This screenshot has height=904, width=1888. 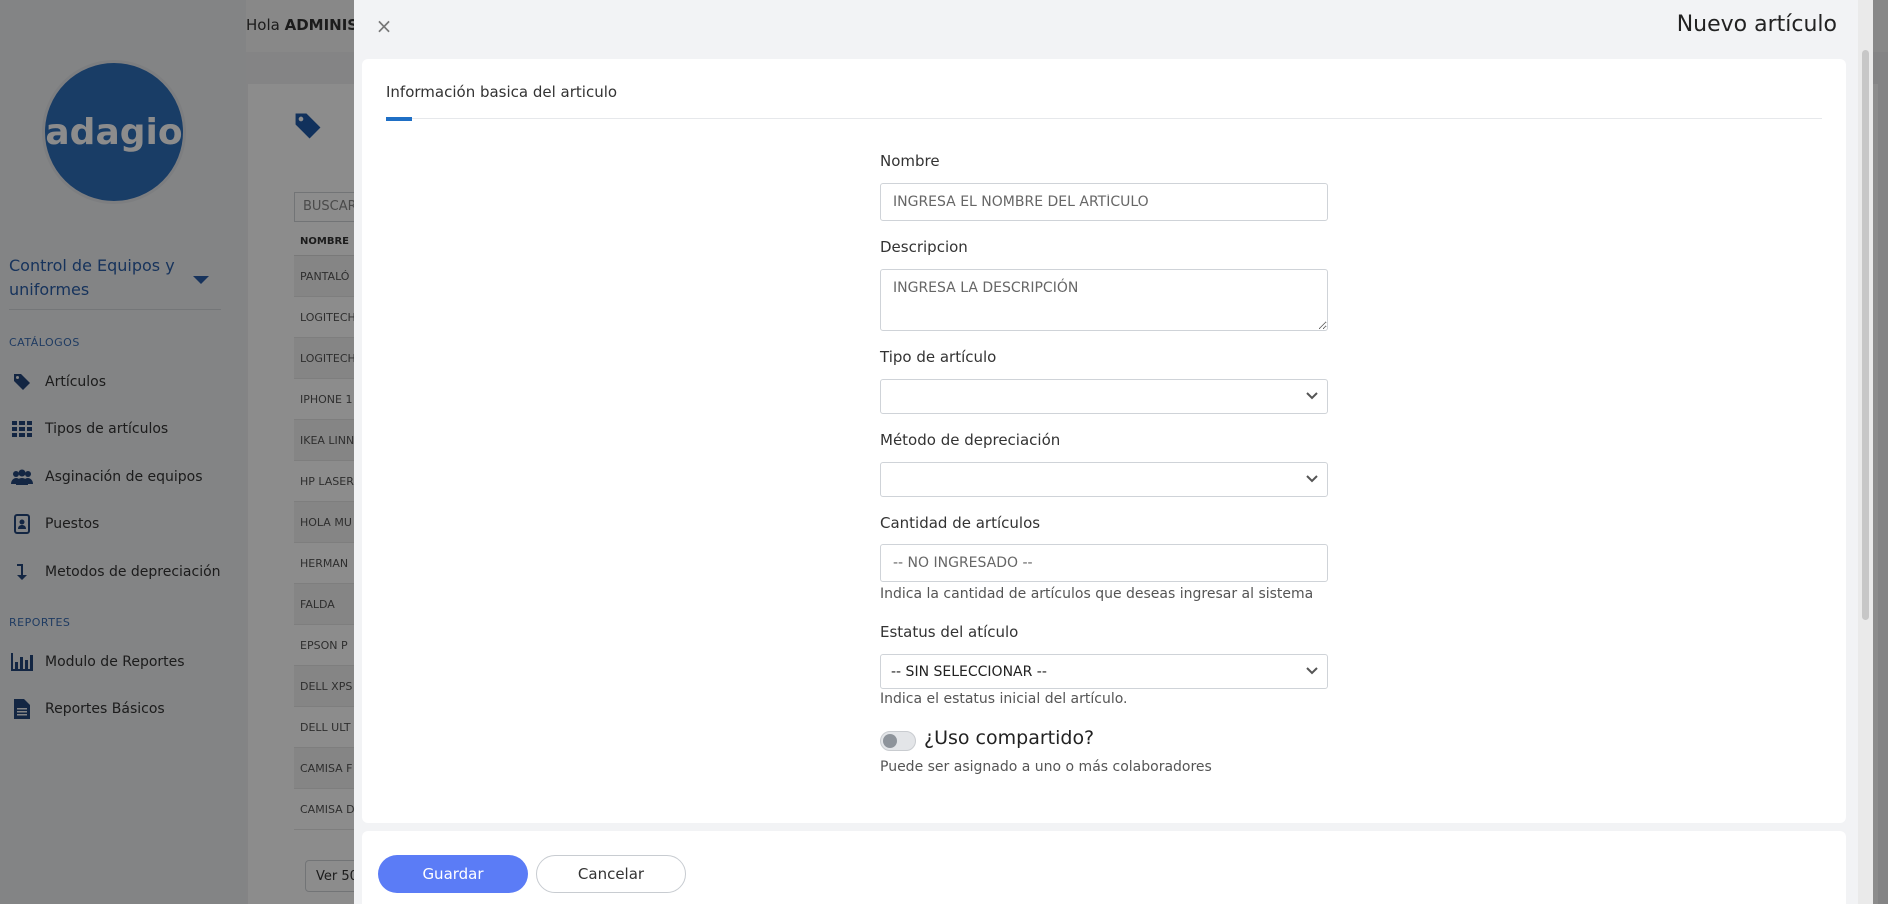 What do you see at coordinates (1104, 867) in the screenshot?
I see `modal-footer: Guardar Cancelar` at bounding box center [1104, 867].